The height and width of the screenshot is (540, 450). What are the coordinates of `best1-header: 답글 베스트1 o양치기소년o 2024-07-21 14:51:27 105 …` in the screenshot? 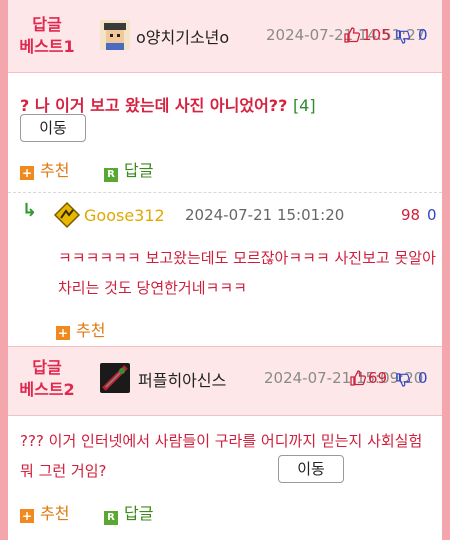 It's located at (225, 36).